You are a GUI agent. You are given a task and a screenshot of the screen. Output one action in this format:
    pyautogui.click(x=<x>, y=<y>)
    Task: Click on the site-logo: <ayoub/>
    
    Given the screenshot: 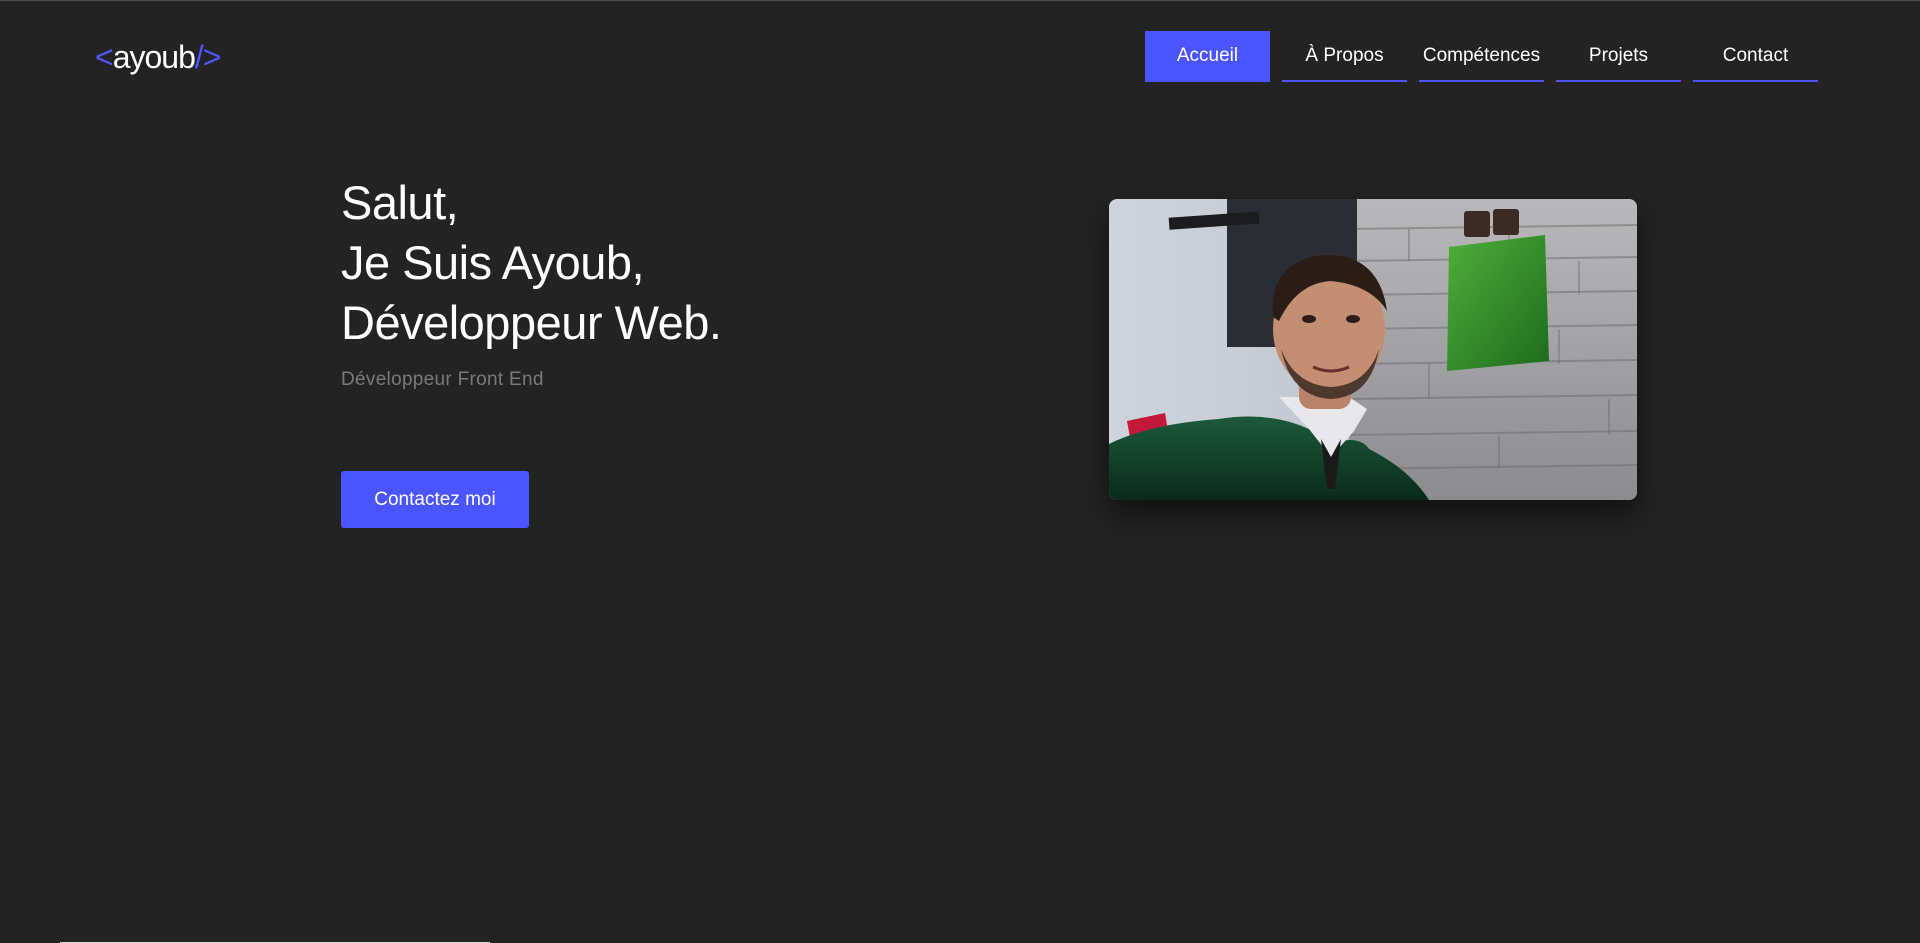 What is the action you would take?
    pyautogui.click(x=158, y=57)
    